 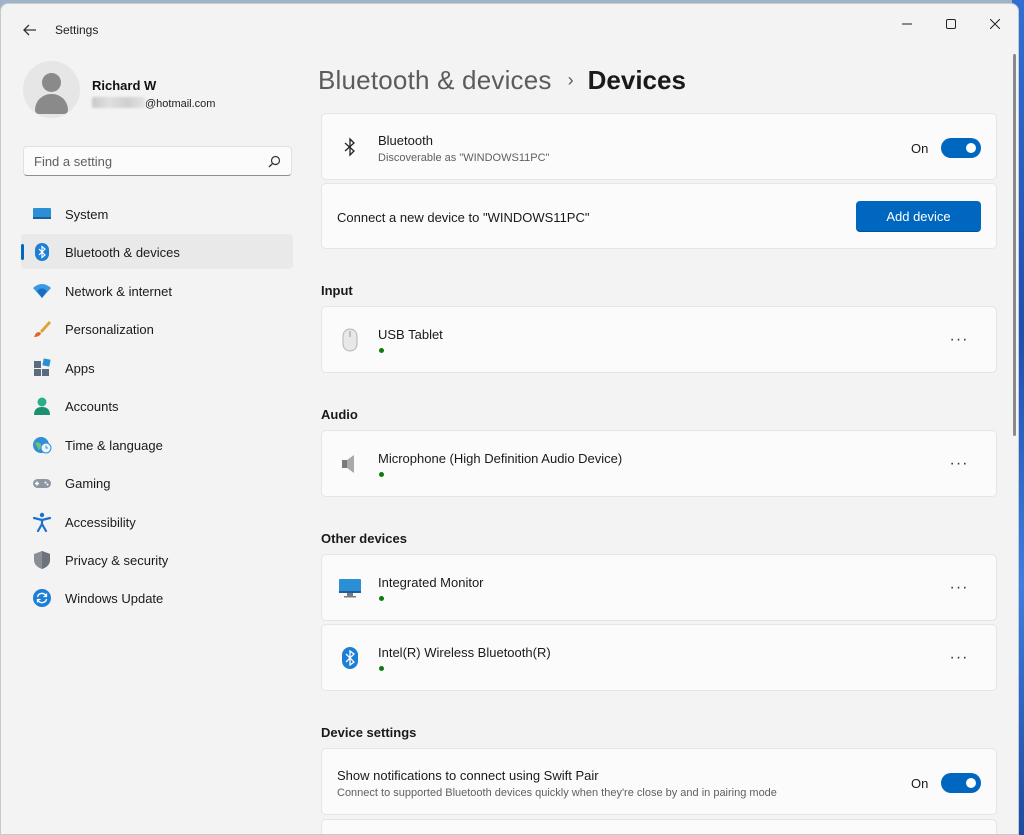 I want to click on sidebar-item-windows-update: Windows Update, so click(x=157, y=597).